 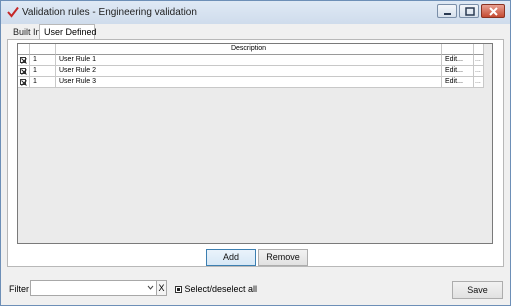 I want to click on maximize-button, so click(x=469, y=11).